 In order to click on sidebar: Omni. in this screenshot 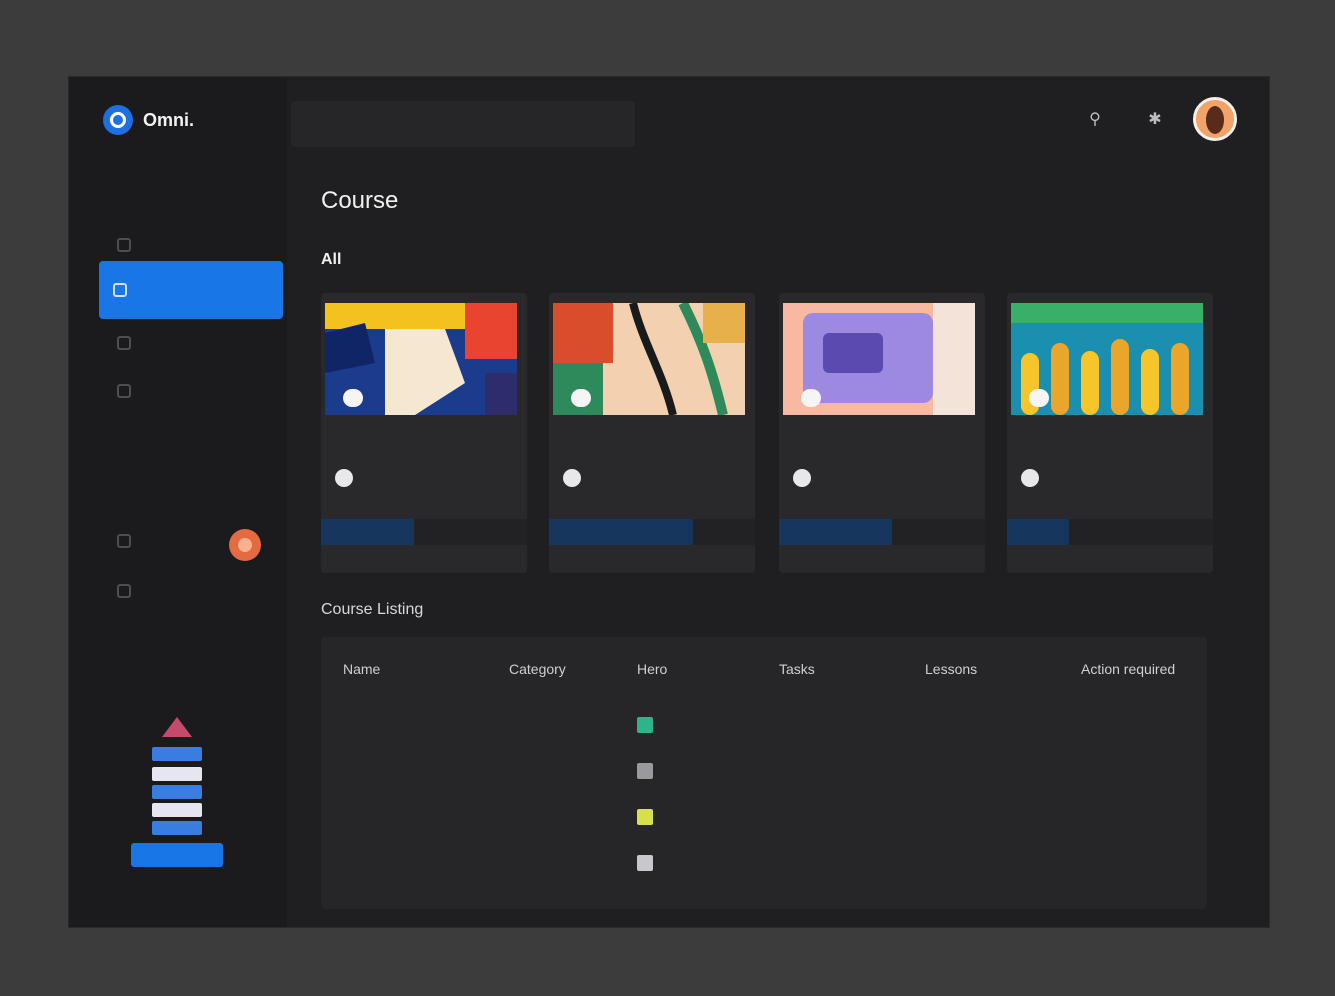, I will do `click(178, 502)`.